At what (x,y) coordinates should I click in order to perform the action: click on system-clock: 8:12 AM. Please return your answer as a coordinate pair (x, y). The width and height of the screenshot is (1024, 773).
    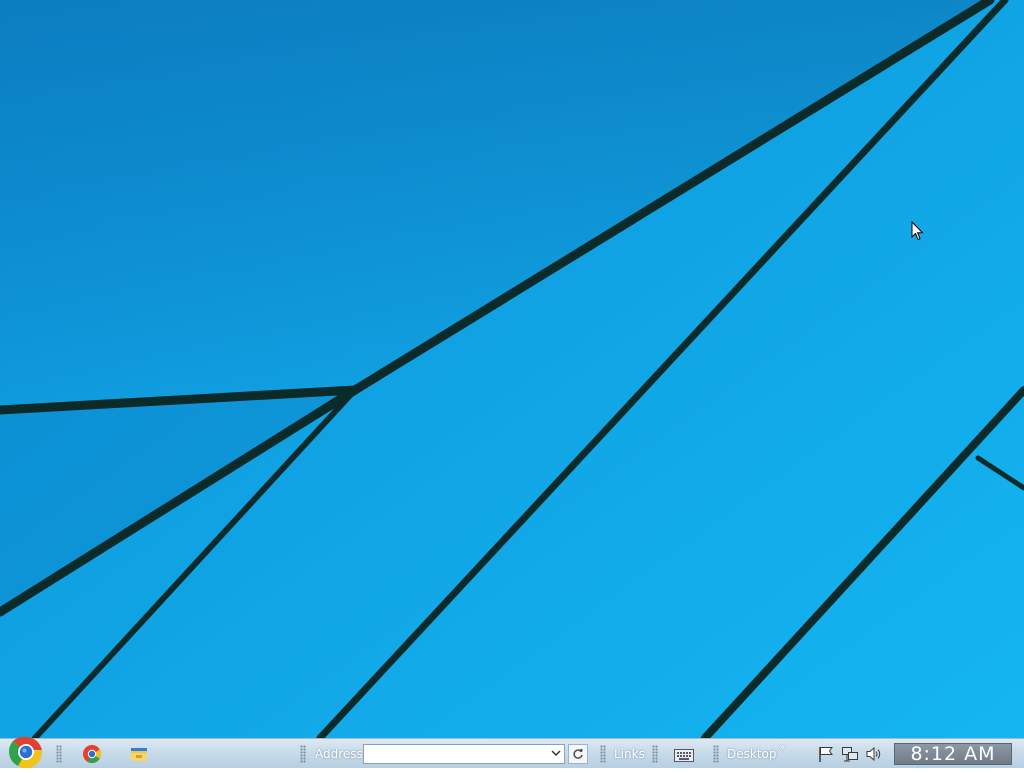
    Looking at the image, I should click on (953, 754).